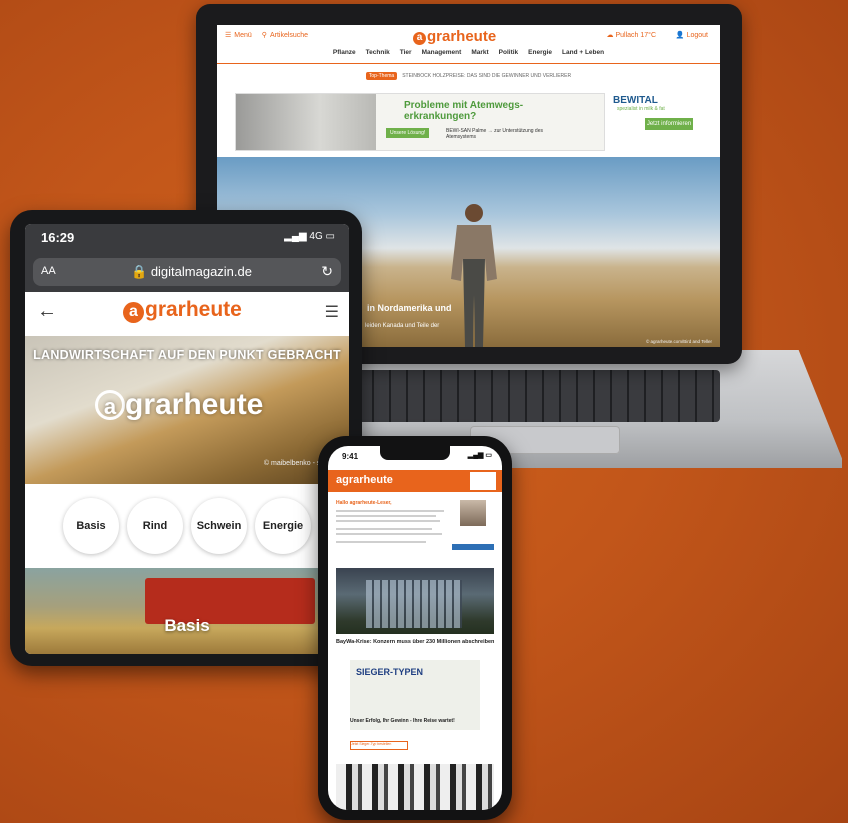 This screenshot has width=848, height=823. What do you see at coordinates (139, 271) in the screenshot?
I see `lock-icon: 🔒` at bounding box center [139, 271].